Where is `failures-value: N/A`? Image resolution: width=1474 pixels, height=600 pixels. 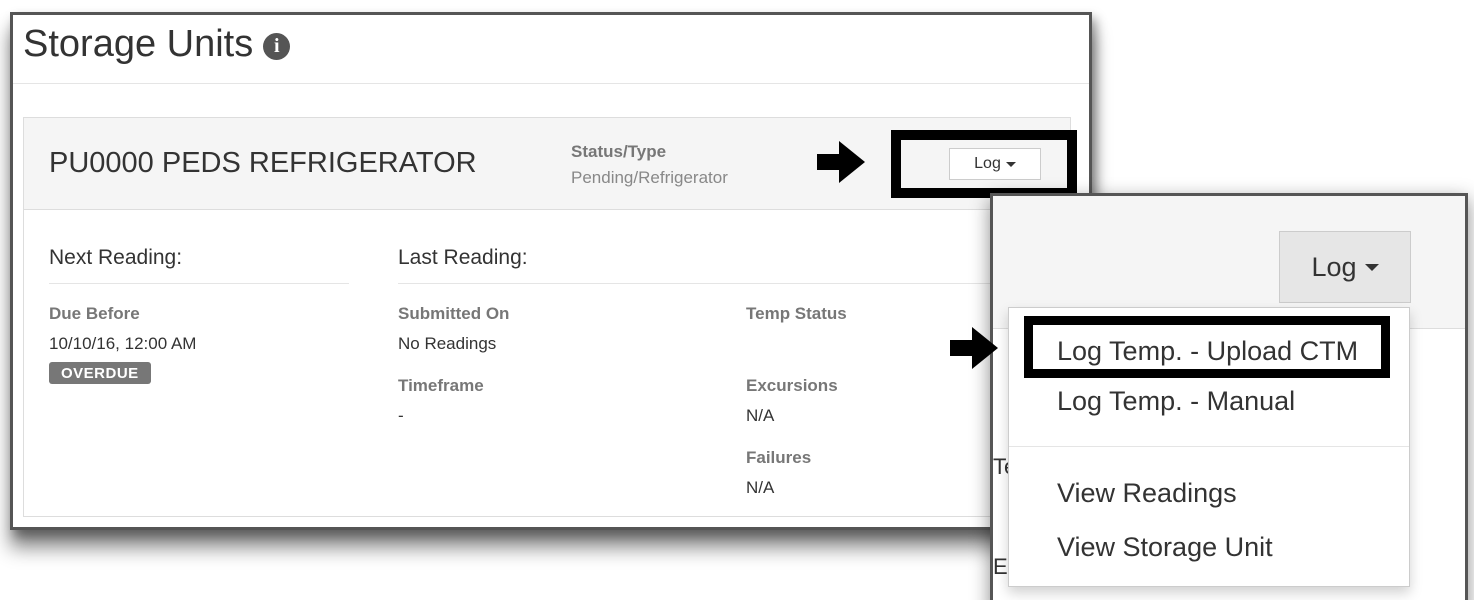
failures-value: N/A is located at coordinates (760, 487).